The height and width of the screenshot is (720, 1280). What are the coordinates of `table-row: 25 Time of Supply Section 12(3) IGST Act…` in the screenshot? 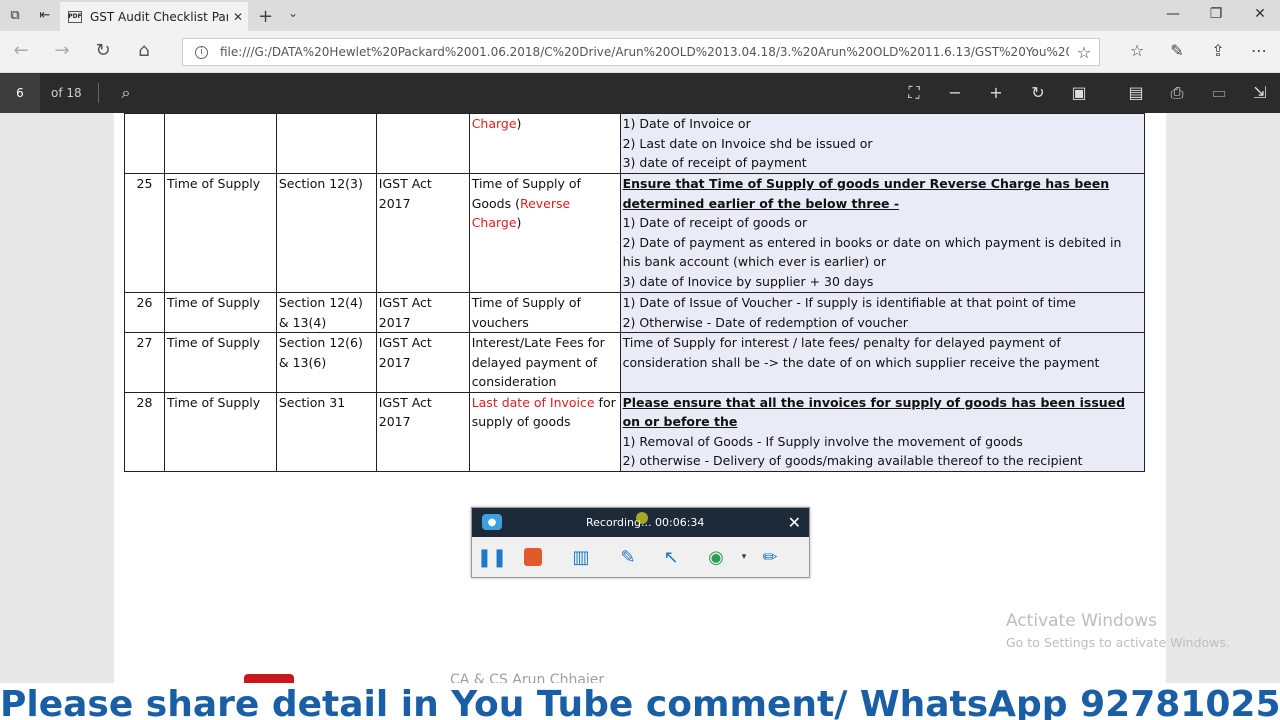 It's located at (635, 233).